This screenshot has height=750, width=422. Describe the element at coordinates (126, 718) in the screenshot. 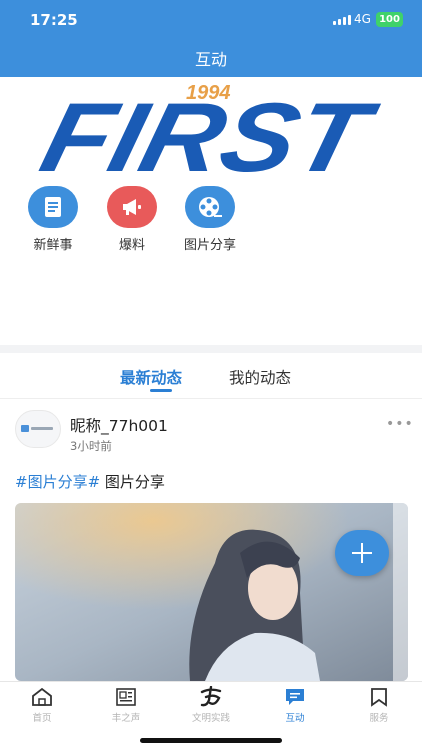

I see `nav-label: 丰之声` at that location.